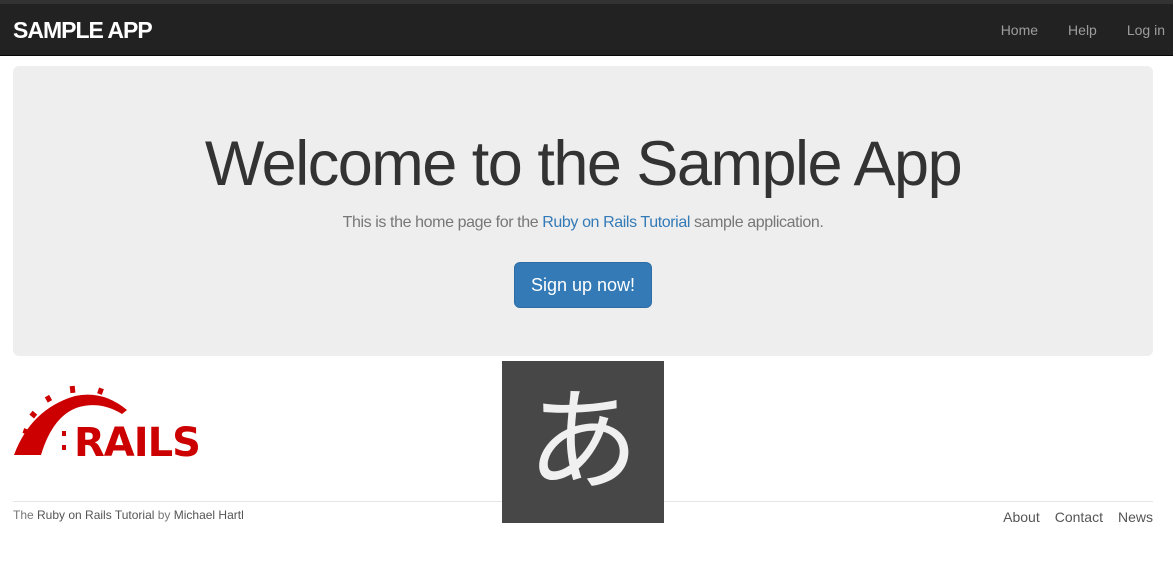 This screenshot has width=1173, height=583. Describe the element at coordinates (83, 30) in the screenshot. I see `brand-logo-link: SAMPLE APP` at that location.